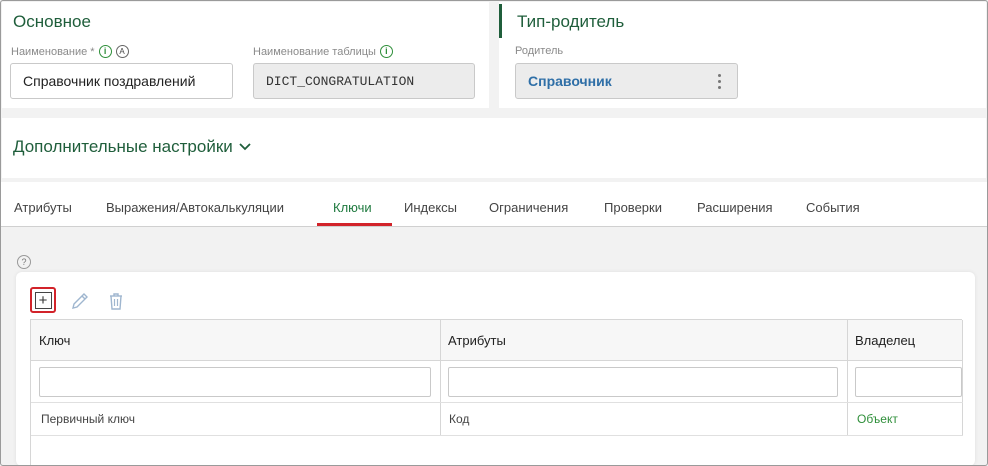 The image size is (988, 466). What do you see at coordinates (88, 419) in the screenshot?
I see `cell-key: Первичный ключ` at bounding box center [88, 419].